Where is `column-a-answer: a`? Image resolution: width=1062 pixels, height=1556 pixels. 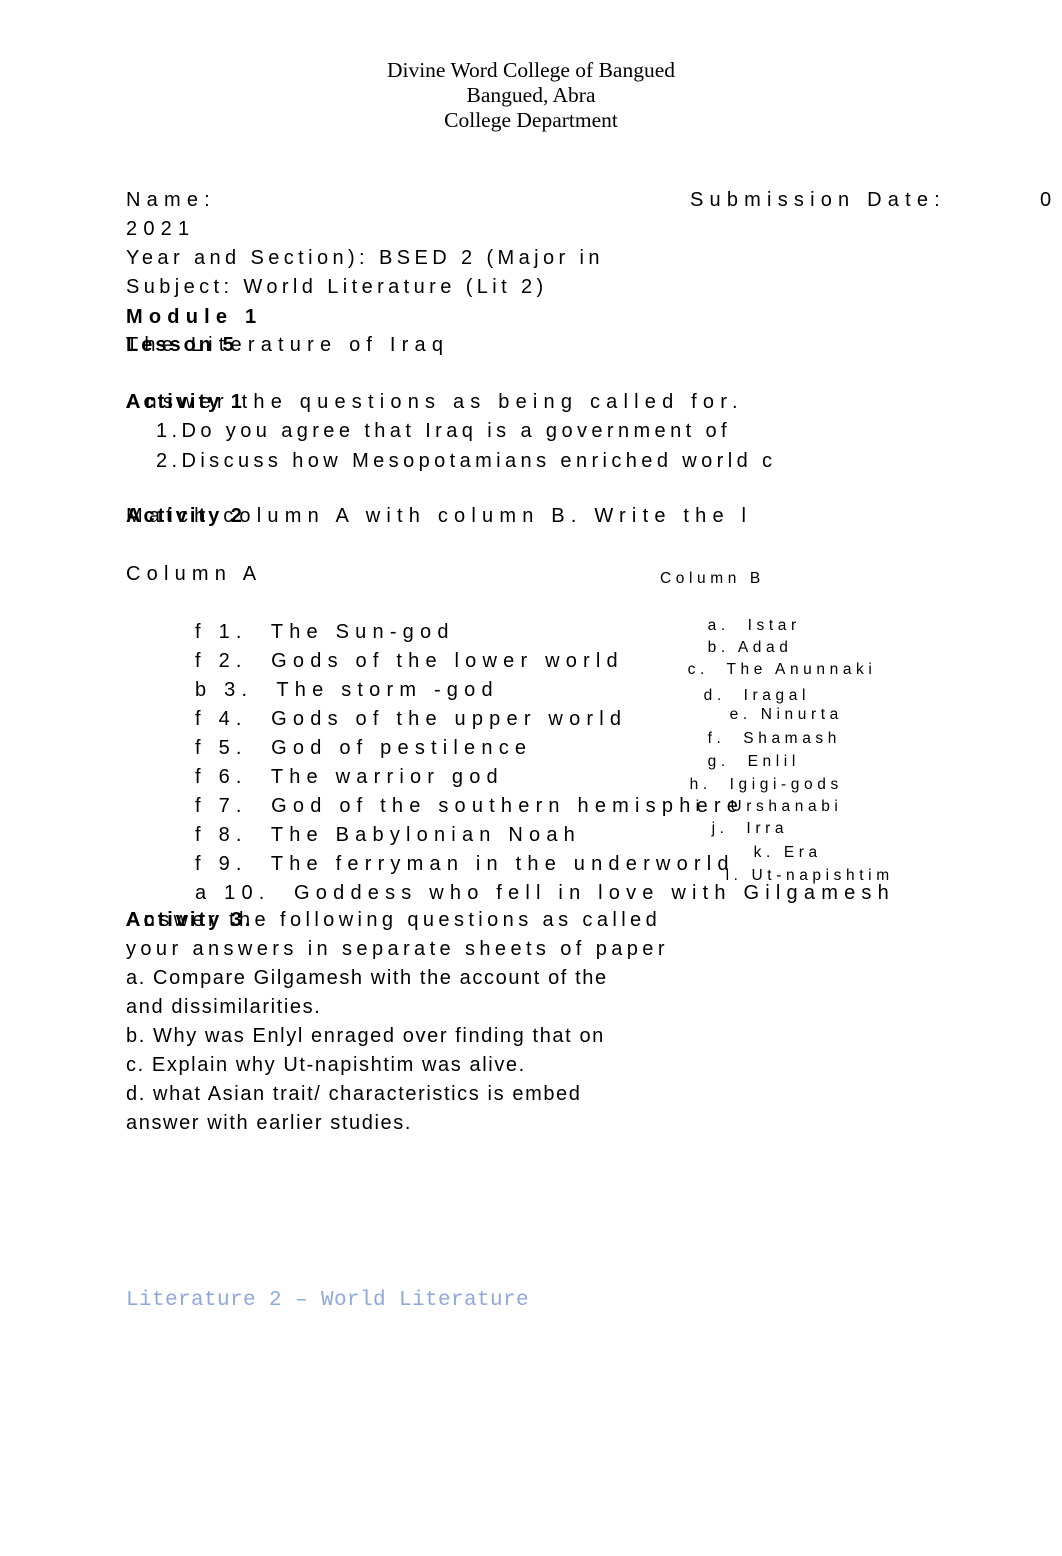 column-a-answer: a is located at coordinates (204, 893).